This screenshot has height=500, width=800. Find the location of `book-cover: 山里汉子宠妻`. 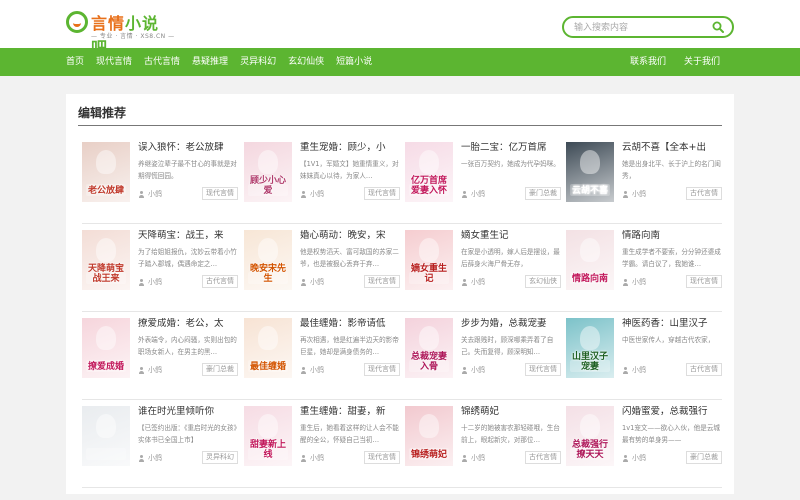

book-cover: 山里汉子宠妻 is located at coordinates (590, 348).